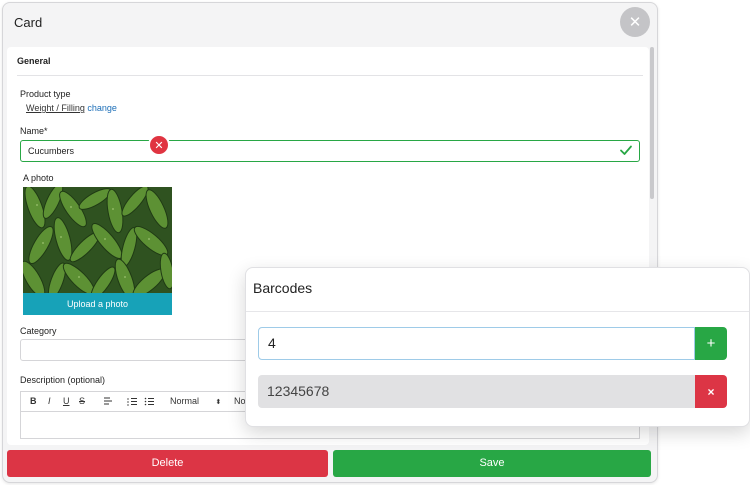 The width and height of the screenshot is (750, 485). I want to click on category-select, so click(140, 350).